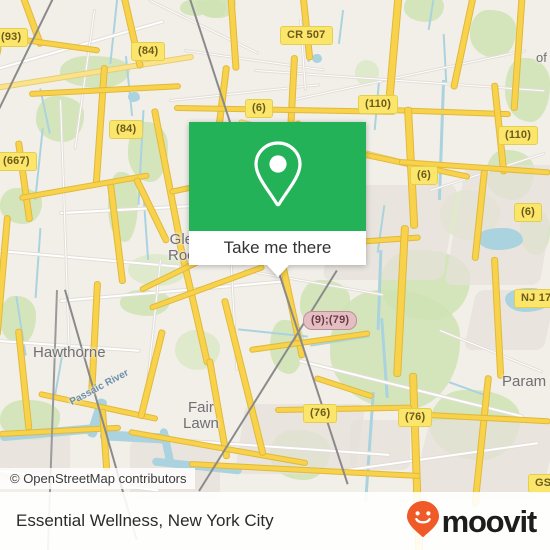 This screenshot has width=550, height=550. I want to click on map-attribution: © OpenStreetMap contributors, so click(97, 478).